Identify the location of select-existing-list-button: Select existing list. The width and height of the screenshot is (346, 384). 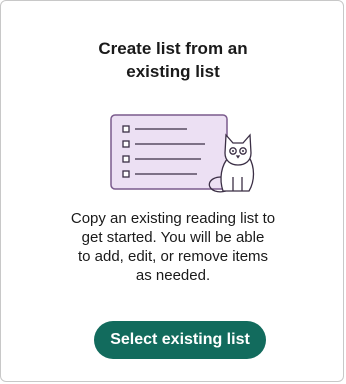
(180, 340).